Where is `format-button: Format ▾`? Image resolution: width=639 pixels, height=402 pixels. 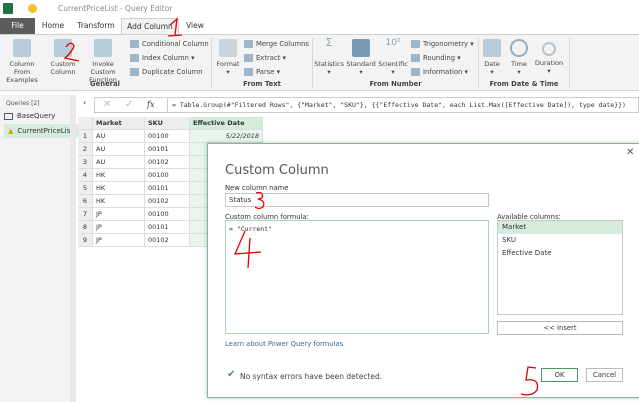 format-button: Format ▾ is located at coordinates (228, 57).